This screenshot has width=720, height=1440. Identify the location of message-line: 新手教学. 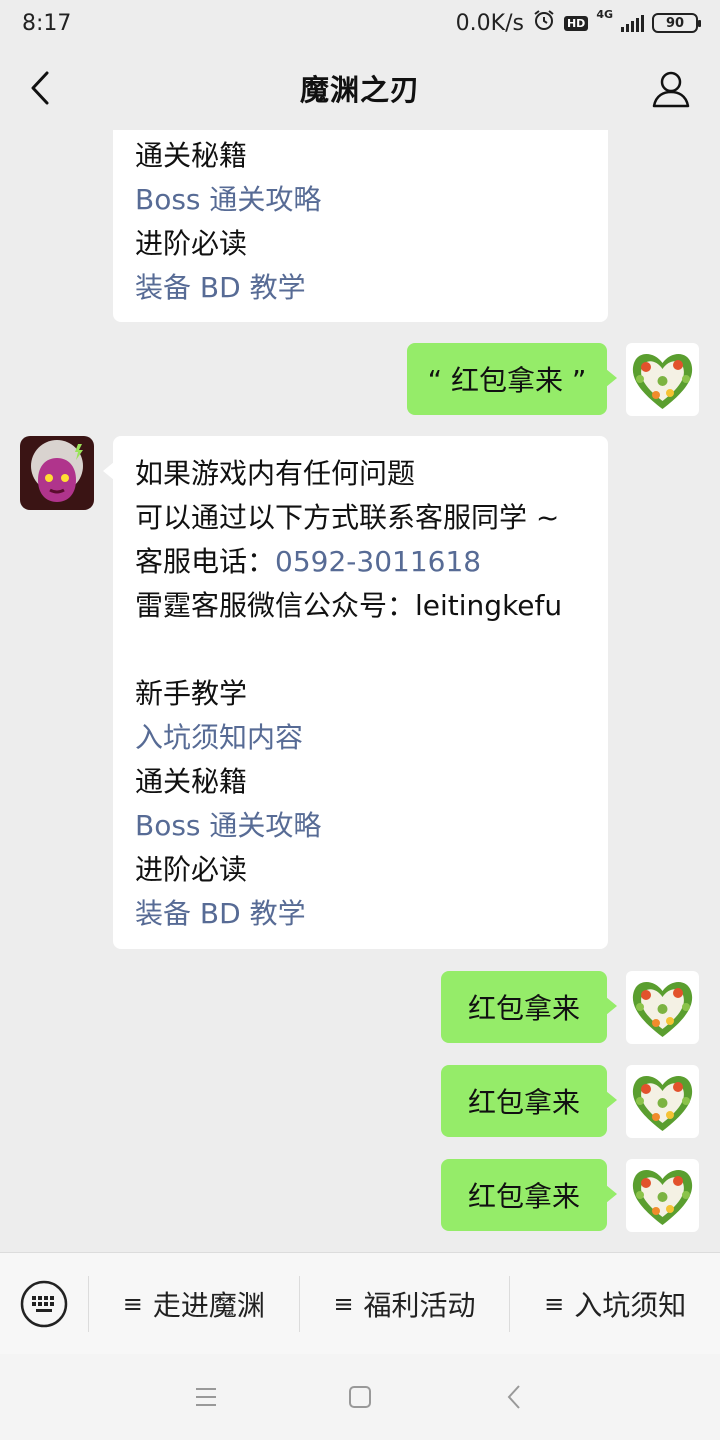
(191, 693).